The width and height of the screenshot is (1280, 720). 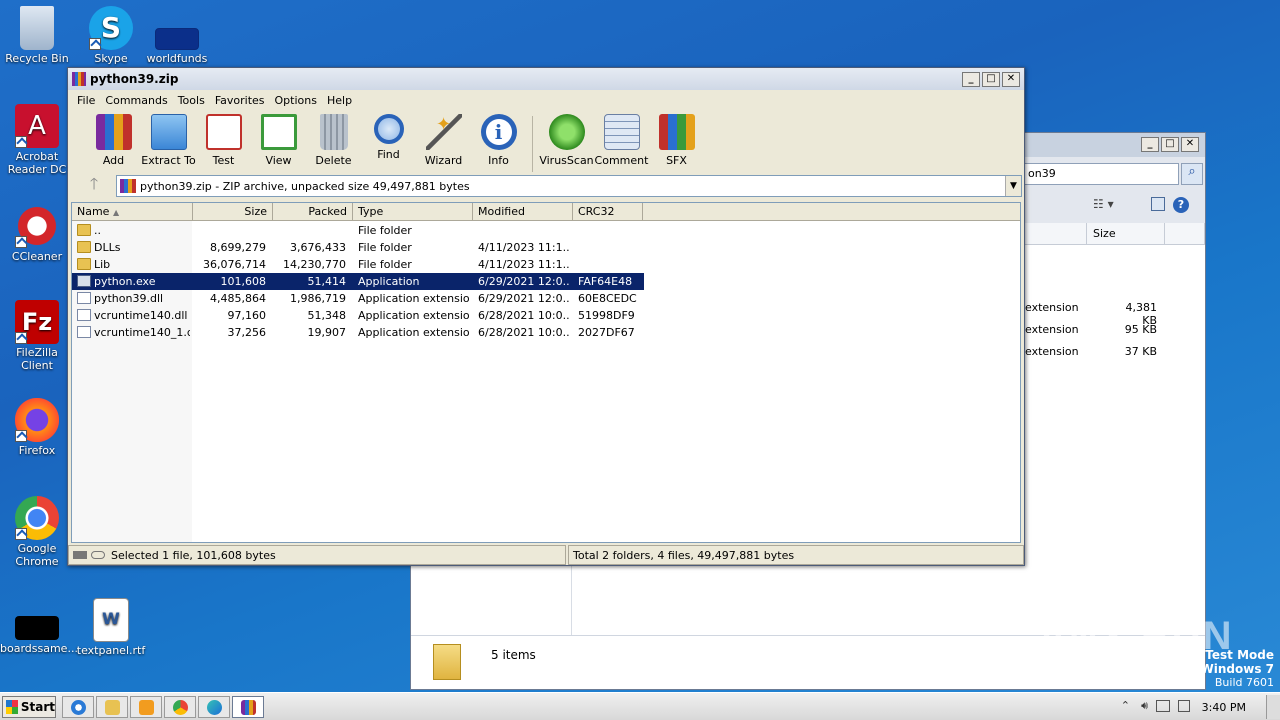 I want to click on taskbar-winrar, so click(x=248, y=707).